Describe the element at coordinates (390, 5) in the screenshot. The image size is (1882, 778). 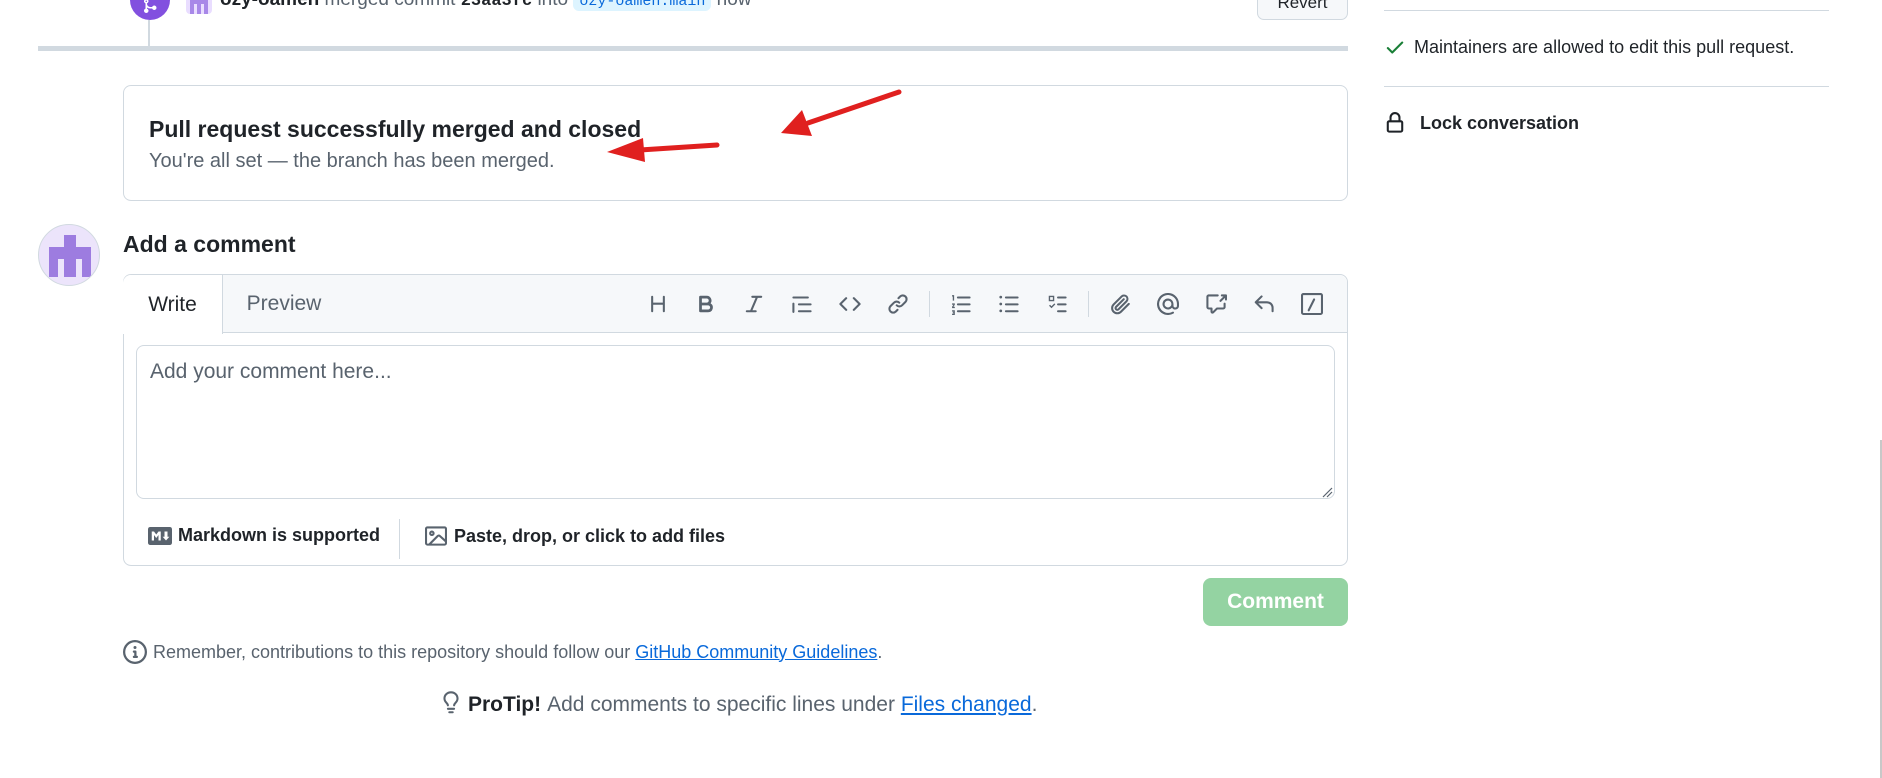
I see `event-action: merged commit` at that location.